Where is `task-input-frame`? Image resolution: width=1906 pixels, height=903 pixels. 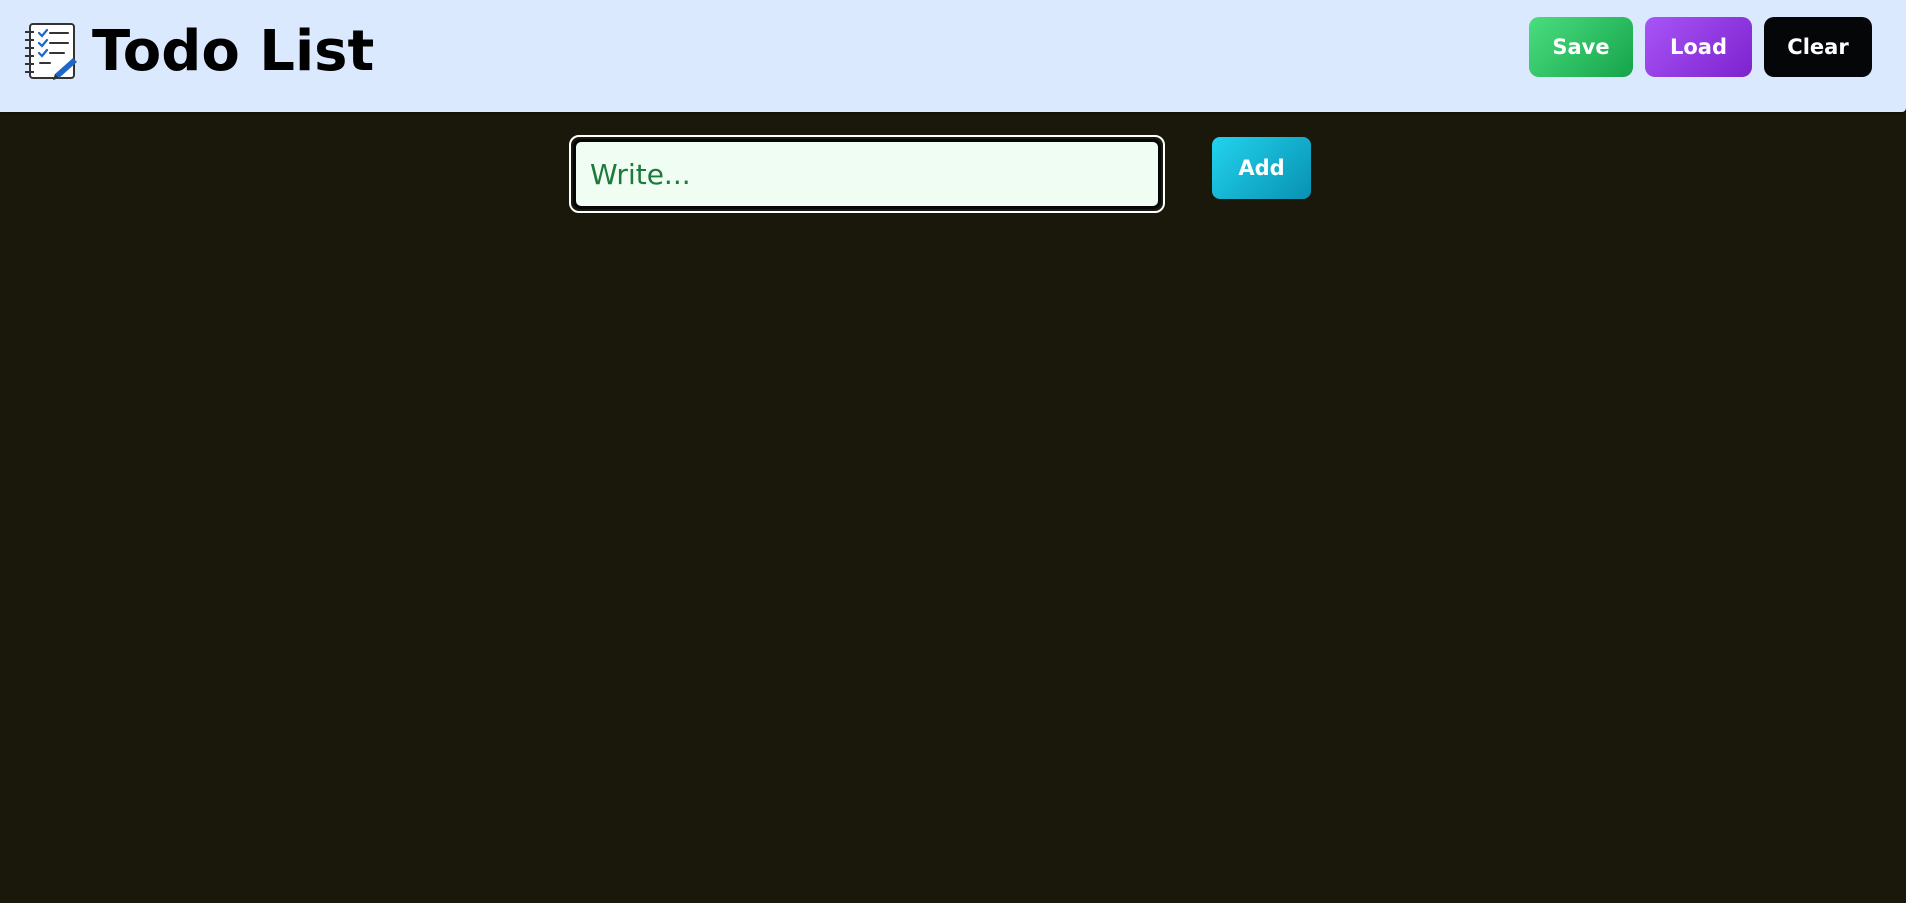 task-input-frame is located at coordinates (867, 174).